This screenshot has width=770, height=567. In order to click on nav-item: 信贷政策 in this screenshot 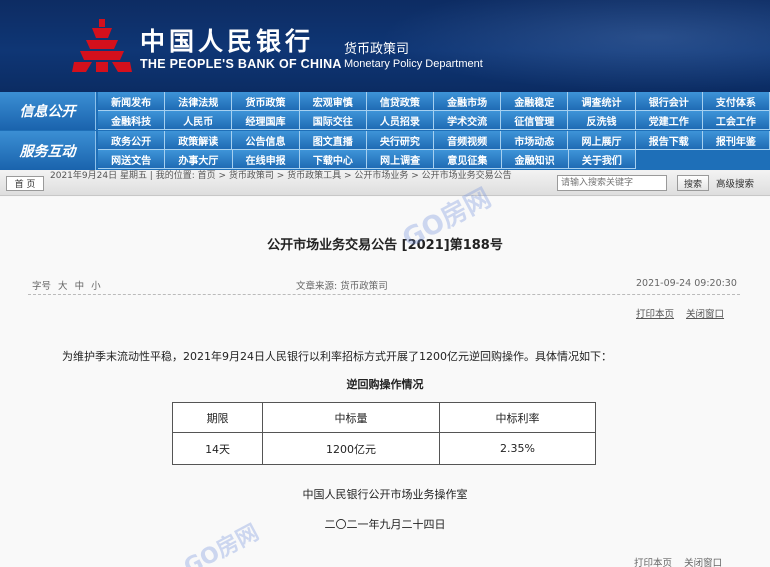, I will do `click(400, 101)`.